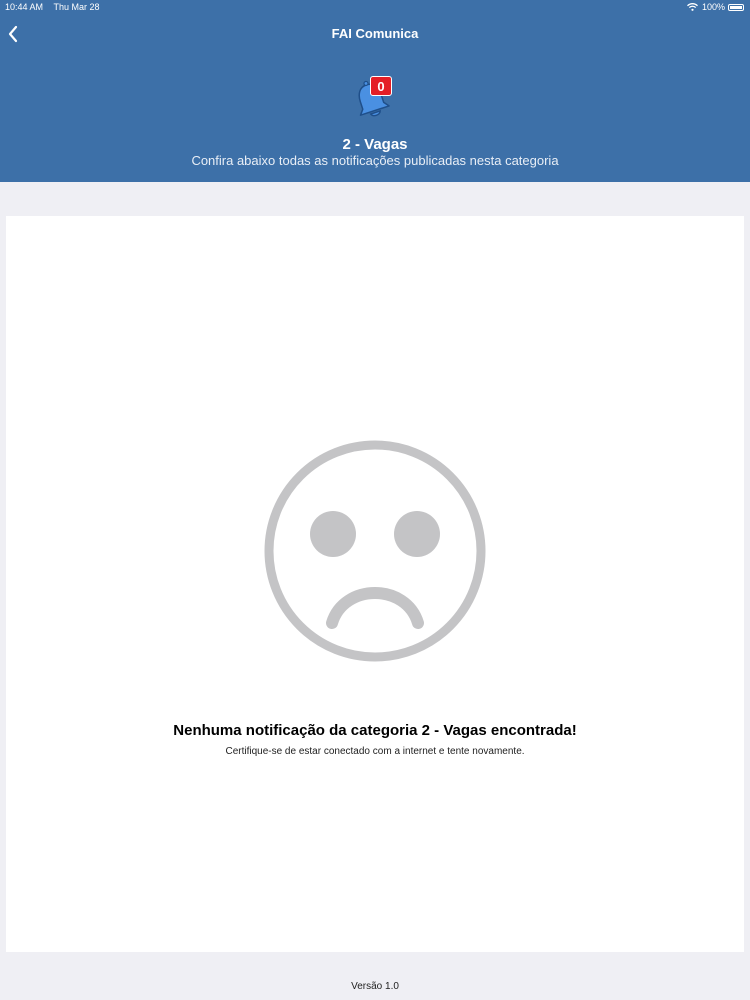 This screenshot has height=1000, width=750. What do you see at coordinates (375, 144) in the screenshot?
I see `category-title: 2 - Vagas` at bounding box center [375, 144].